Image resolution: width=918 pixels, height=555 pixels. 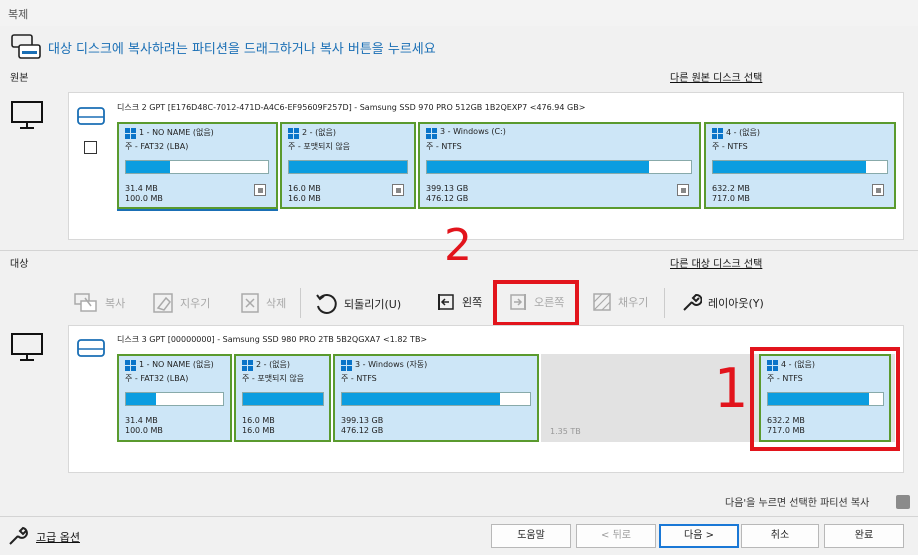 I want to click on copy-button: 복사, so click(x=99, y=303).